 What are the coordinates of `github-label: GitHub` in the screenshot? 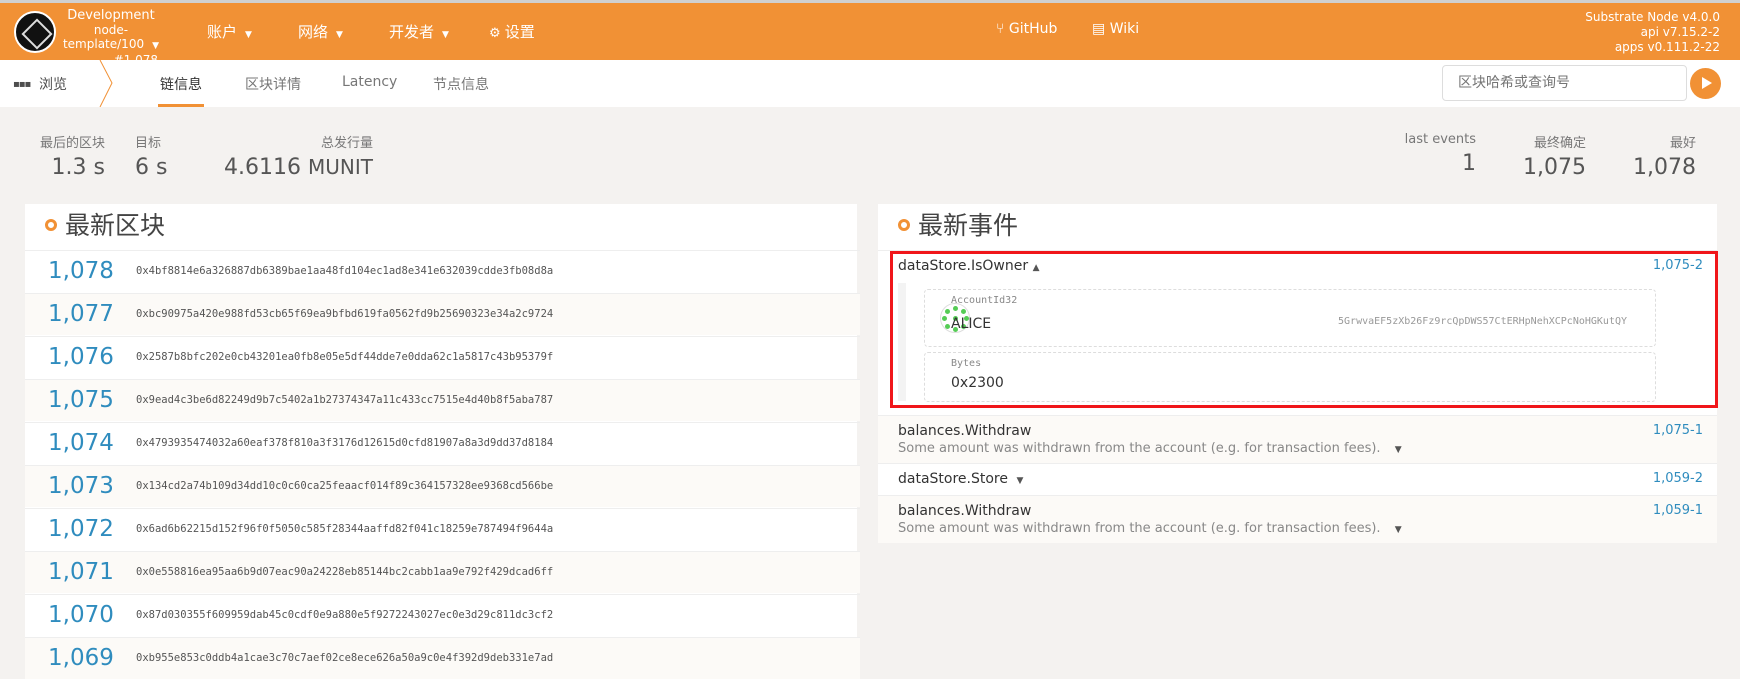 It's located at (1033, 29).